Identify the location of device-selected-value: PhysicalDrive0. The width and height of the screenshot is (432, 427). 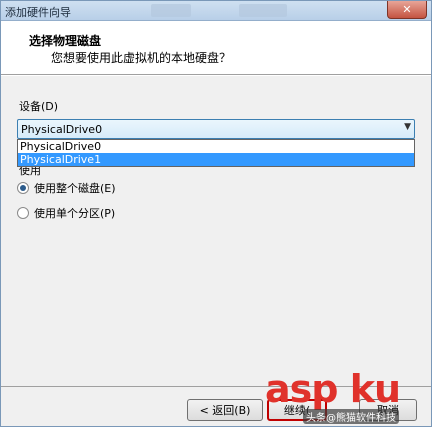
(62, 129).